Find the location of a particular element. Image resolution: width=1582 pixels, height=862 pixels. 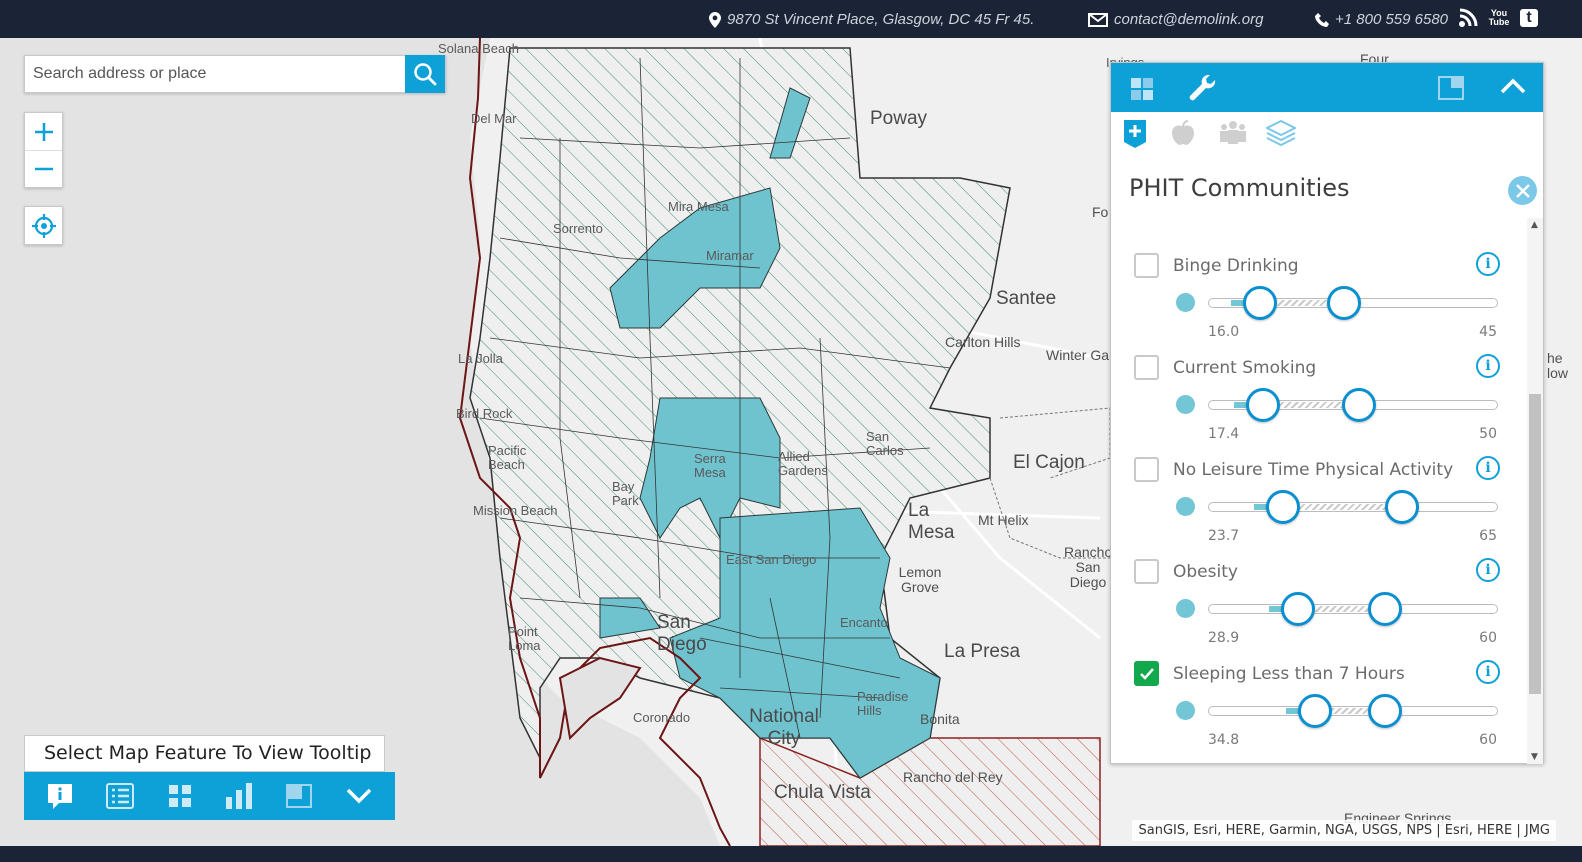

zoom-out-button is located at coordinates (43, 168).